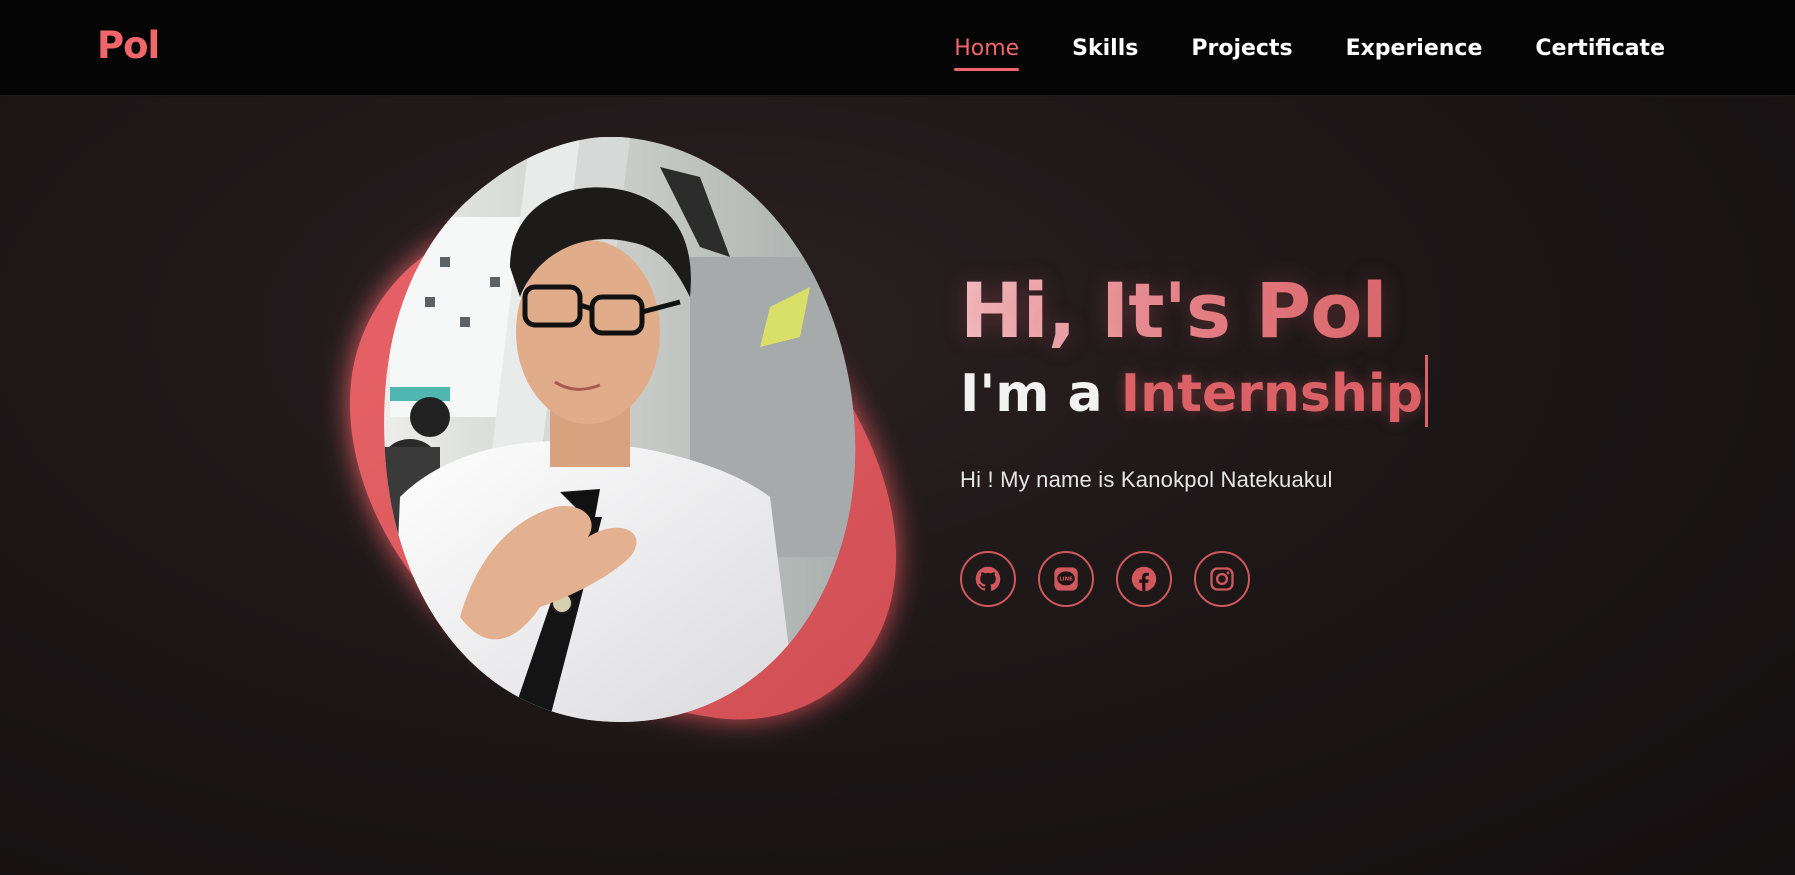 The width and height of the screenshot is (1795, 875). Describe the element at coordinates (1241, 48) in the screenshot. I see `nav-item-projects: Projects` at that location.